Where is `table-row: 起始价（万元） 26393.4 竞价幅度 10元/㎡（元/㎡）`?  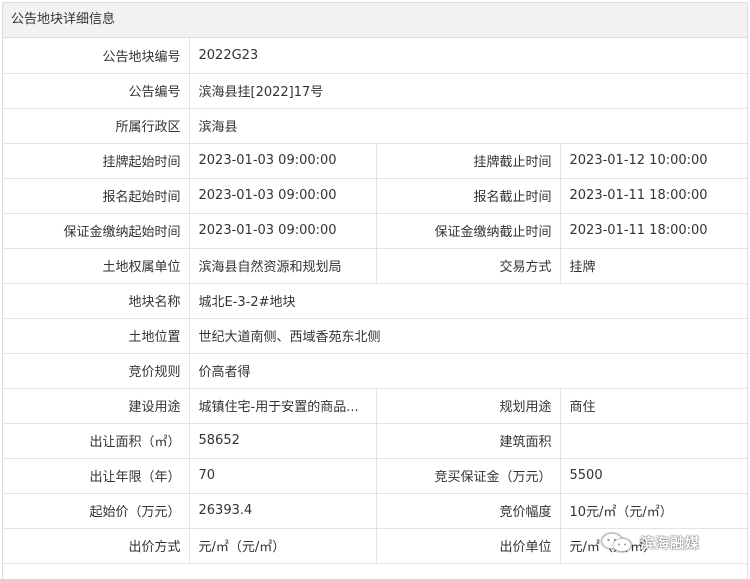
table-row: 起始价（万元） 26393.4 竞价幅度 10元/㎡（元/㎡） is located at coordinates (375, 510).